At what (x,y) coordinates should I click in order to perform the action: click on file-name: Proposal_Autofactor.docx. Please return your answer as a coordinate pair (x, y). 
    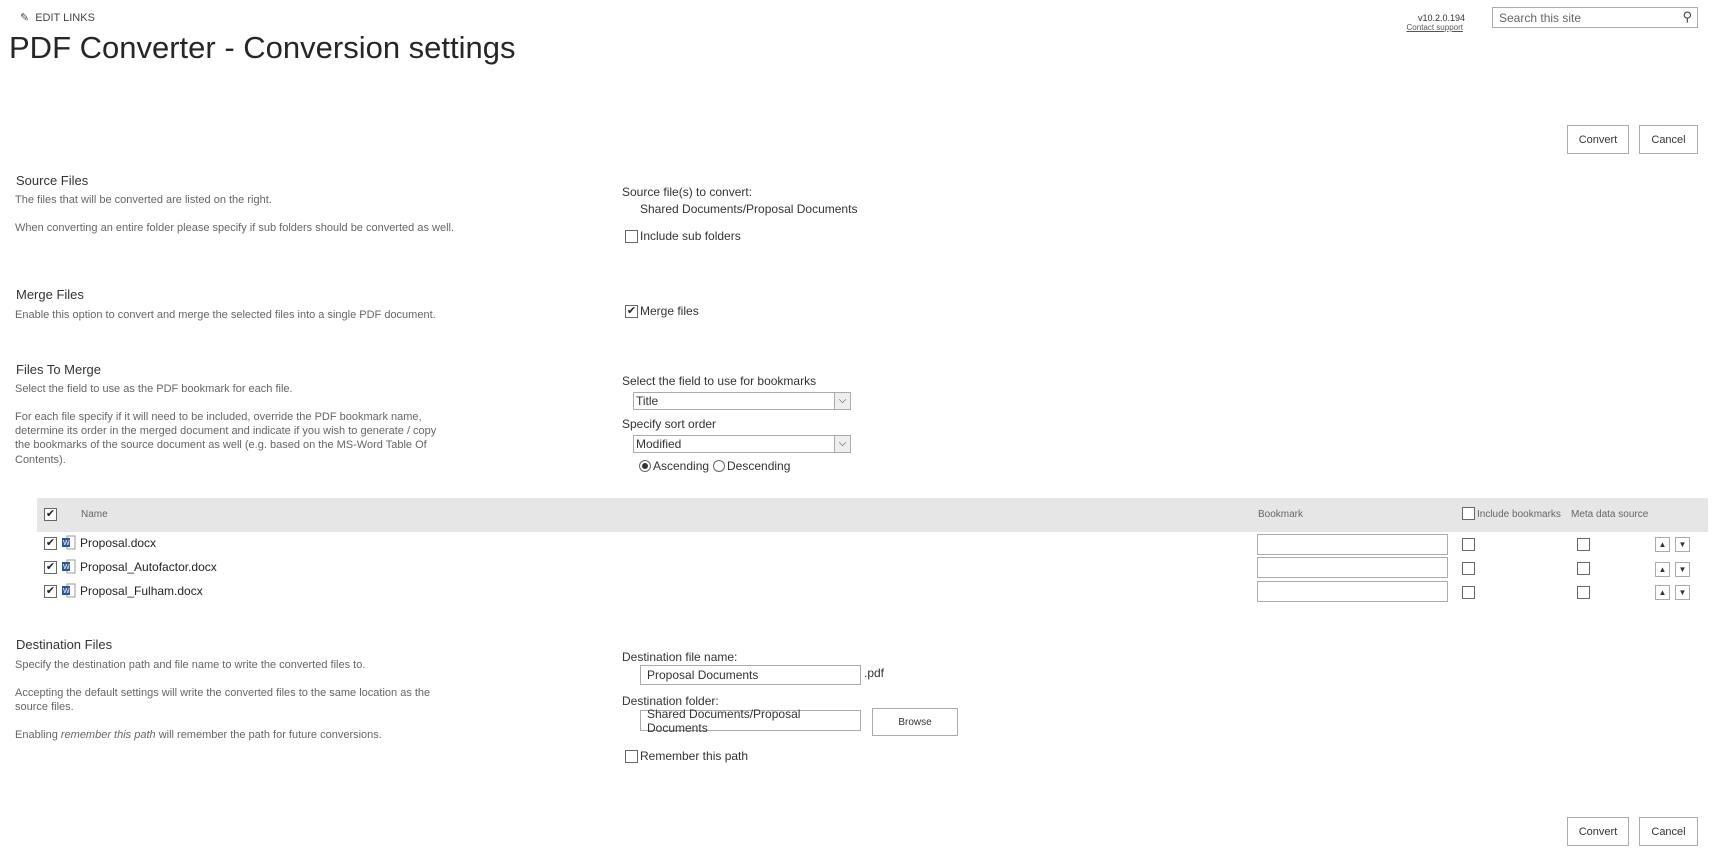
    Looking at the image, I should click on (148, 567).